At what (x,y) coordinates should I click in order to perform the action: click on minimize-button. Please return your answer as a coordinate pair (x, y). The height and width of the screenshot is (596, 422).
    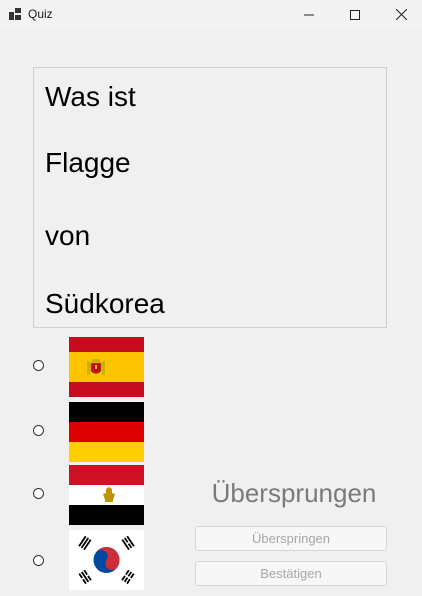
    Looking at the image, I should click on (309, 14).